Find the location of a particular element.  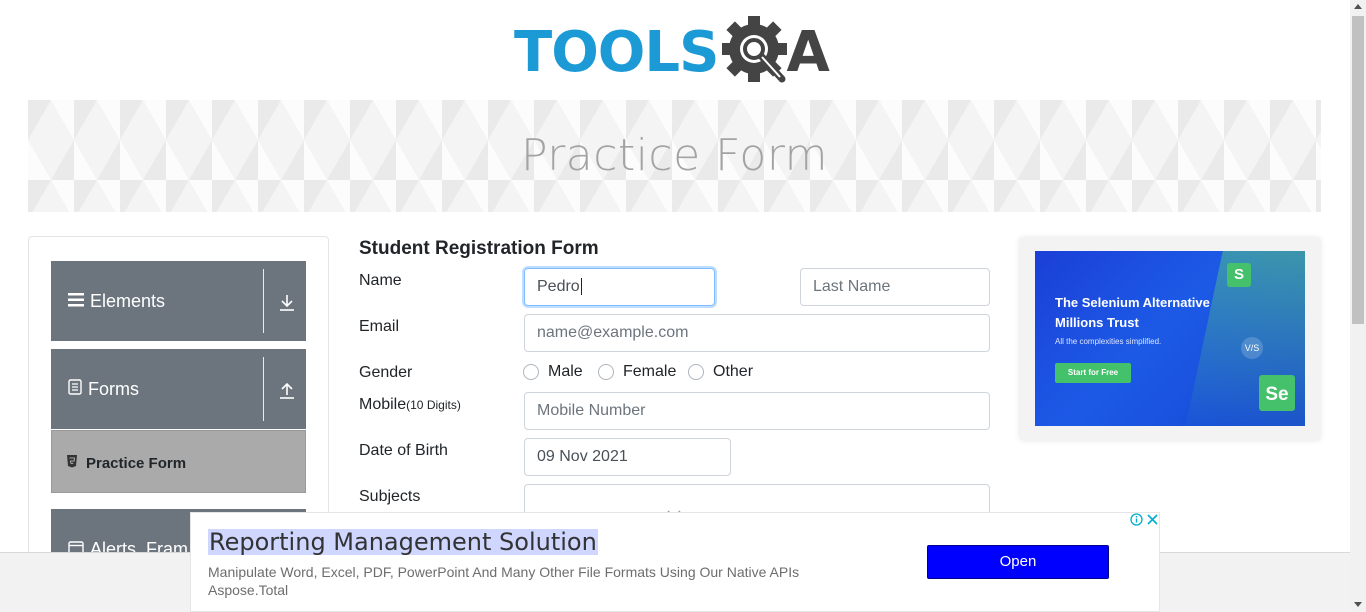

radio-label: Male is located at coordinates (565, 371).